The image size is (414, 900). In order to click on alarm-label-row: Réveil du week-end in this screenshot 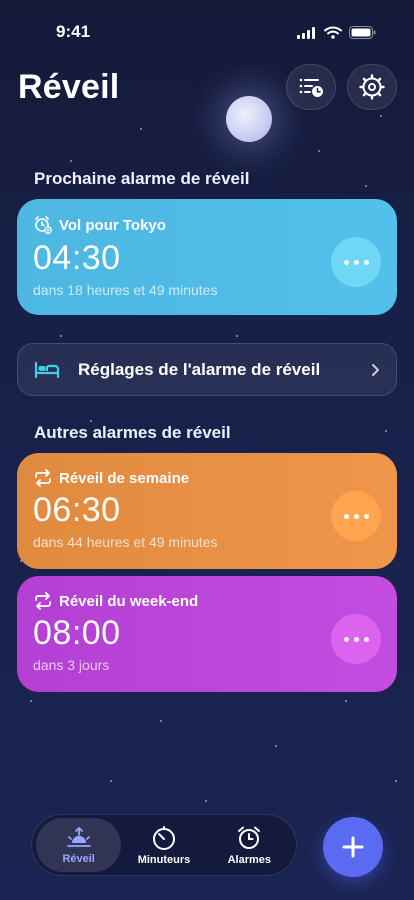, I will do `click(207, 601)`.